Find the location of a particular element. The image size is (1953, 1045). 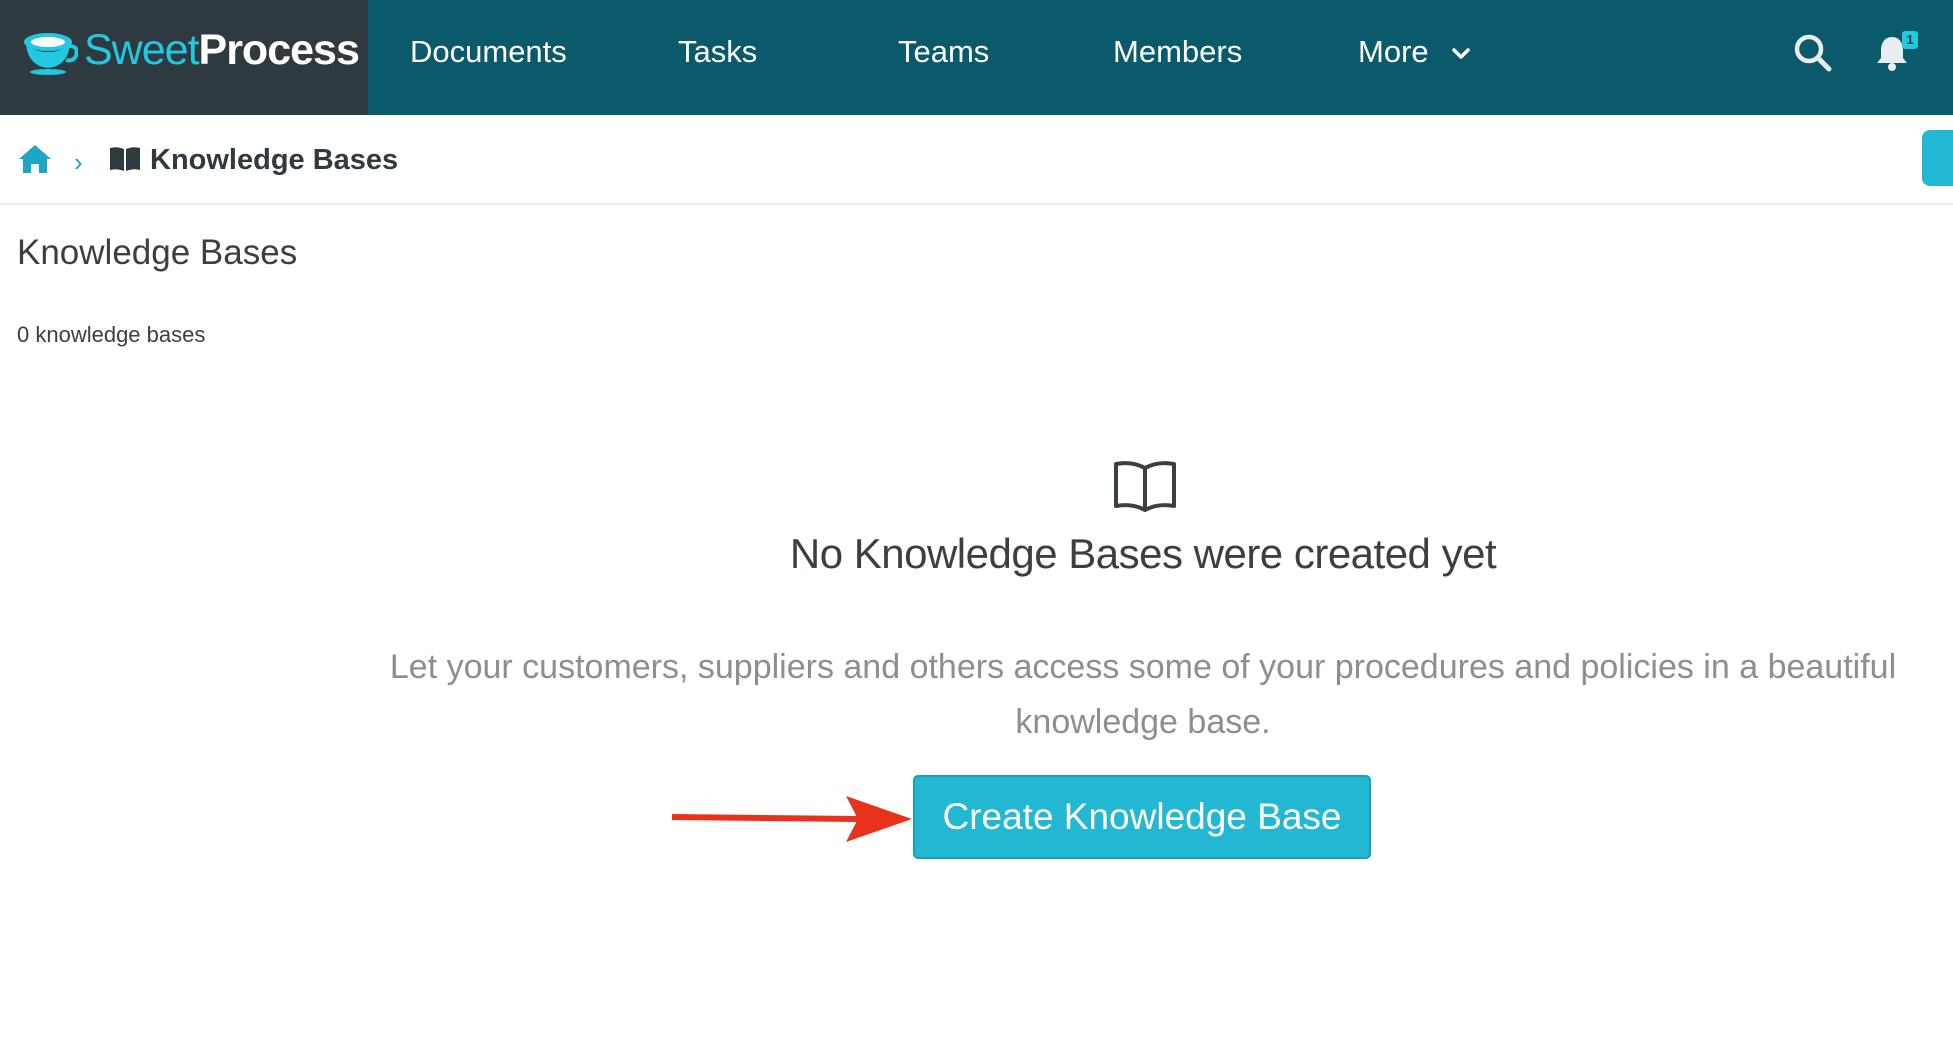

brand-name-sweet: Sweet is located at coordinates (142, 50).